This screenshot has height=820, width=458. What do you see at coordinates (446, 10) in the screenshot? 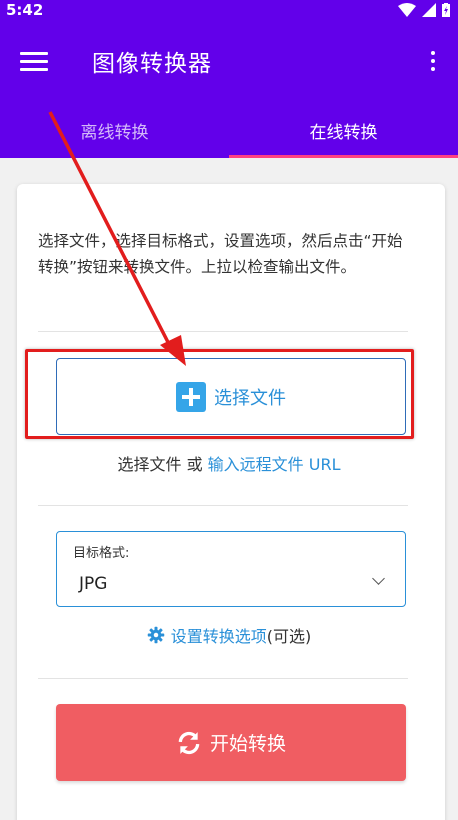
I see `battery-icon` at bounding box center [446, 10].